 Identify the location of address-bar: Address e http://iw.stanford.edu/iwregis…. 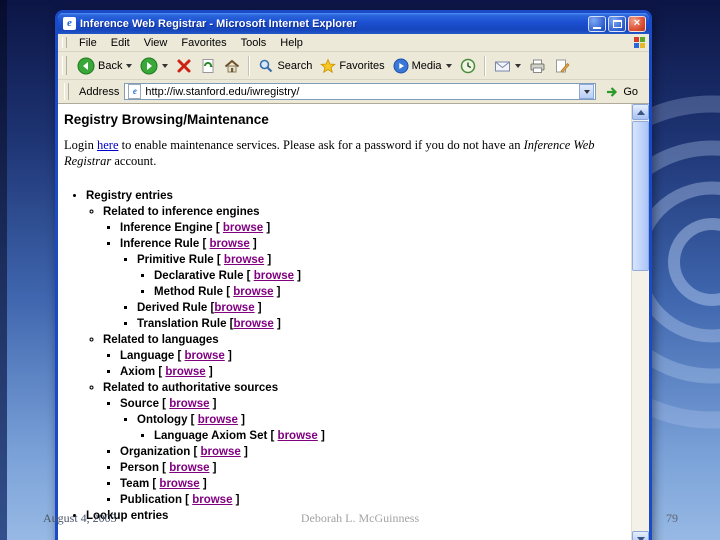
(353, 92).